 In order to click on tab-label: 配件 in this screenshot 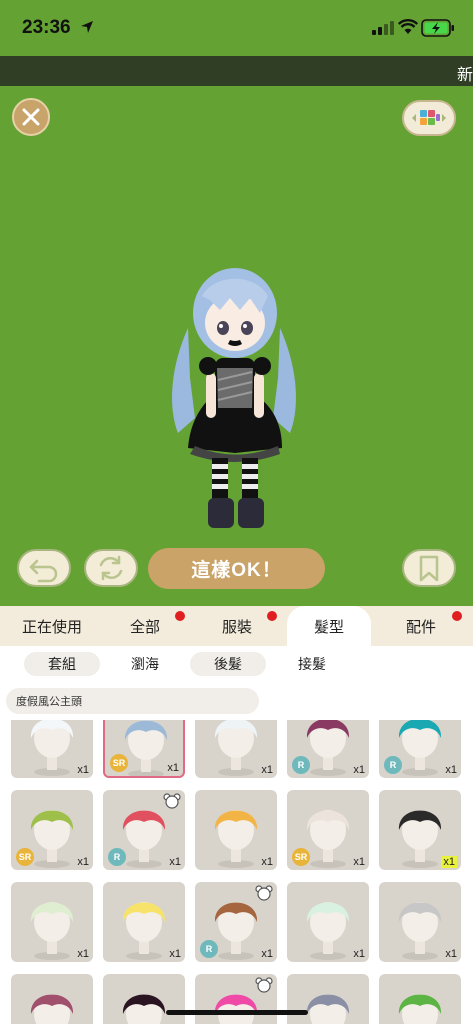, I will do `click(420, 627)`.